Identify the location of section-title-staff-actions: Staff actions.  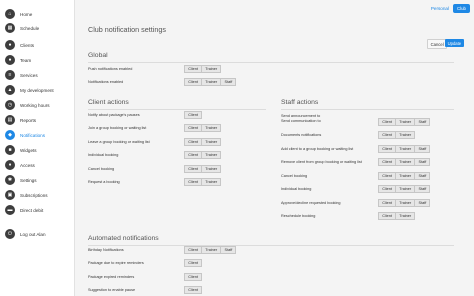
(300, 102).